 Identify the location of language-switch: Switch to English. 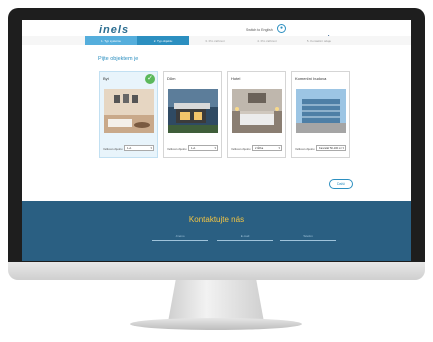
(259, 30).